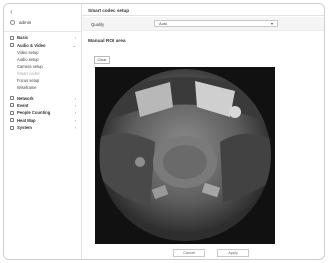 Image resolution: width=328 pixels, height=263 pixels. What do you see at coordinates (12, 127) in the screenshot?
I see `system-icon` at bounding box center [12, 127].